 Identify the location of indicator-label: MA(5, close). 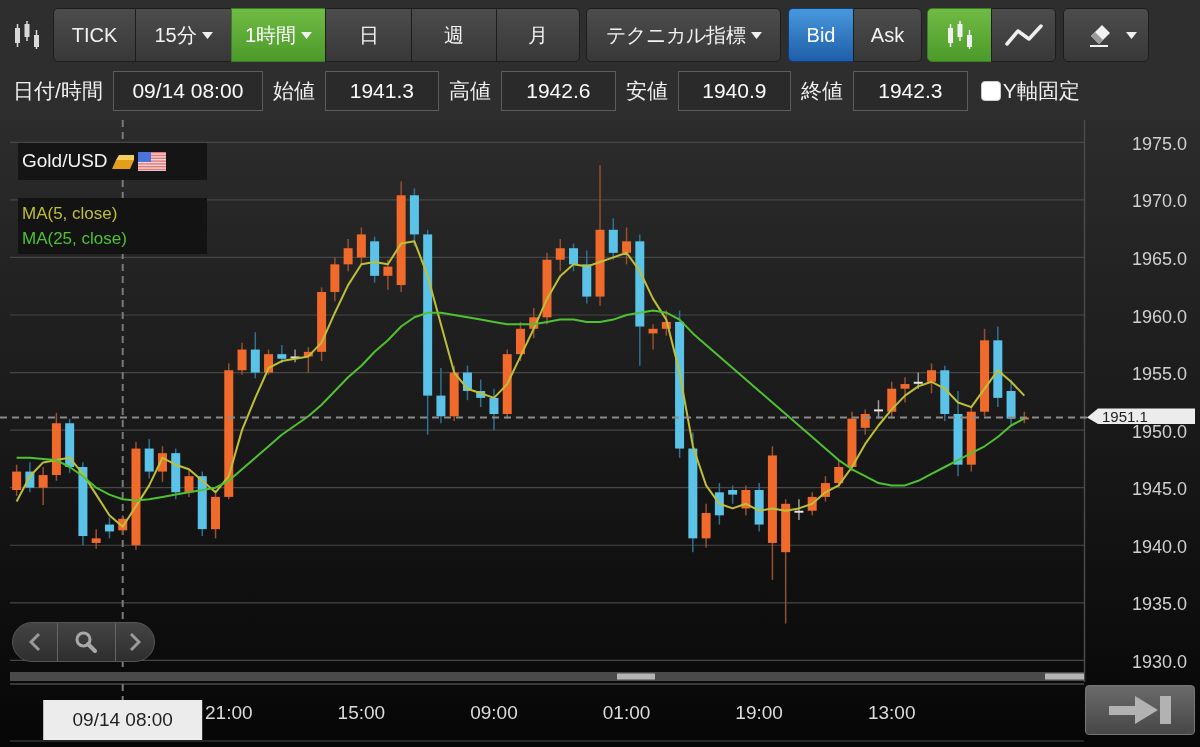
(70, 214).